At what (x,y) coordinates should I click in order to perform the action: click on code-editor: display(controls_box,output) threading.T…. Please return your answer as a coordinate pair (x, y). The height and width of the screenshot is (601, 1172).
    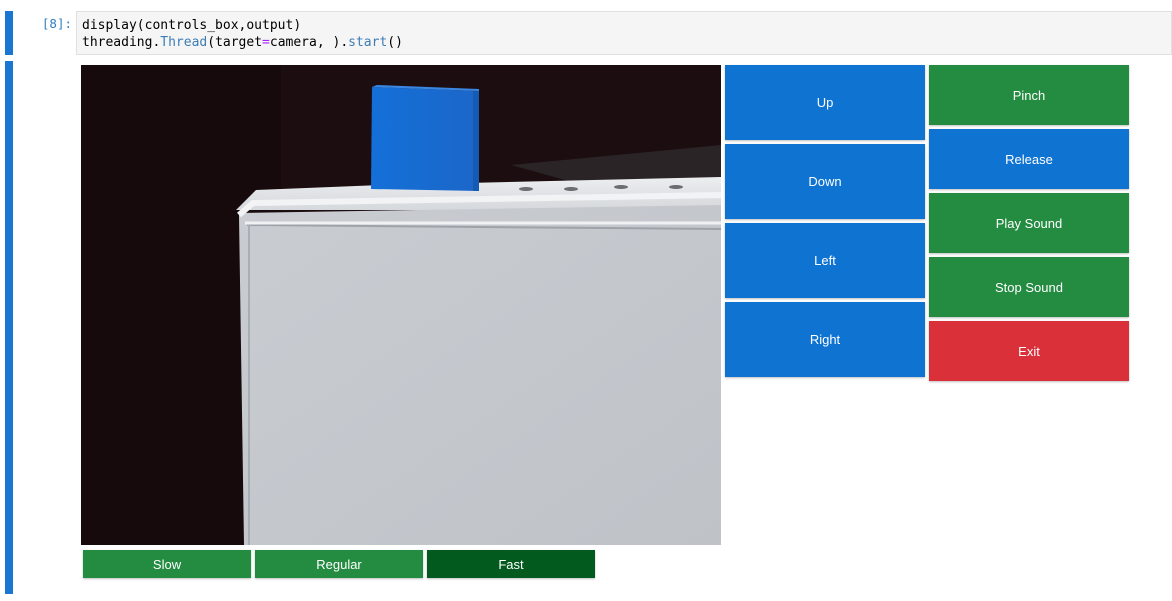
    Looking at the image, I should click on (624, 33).